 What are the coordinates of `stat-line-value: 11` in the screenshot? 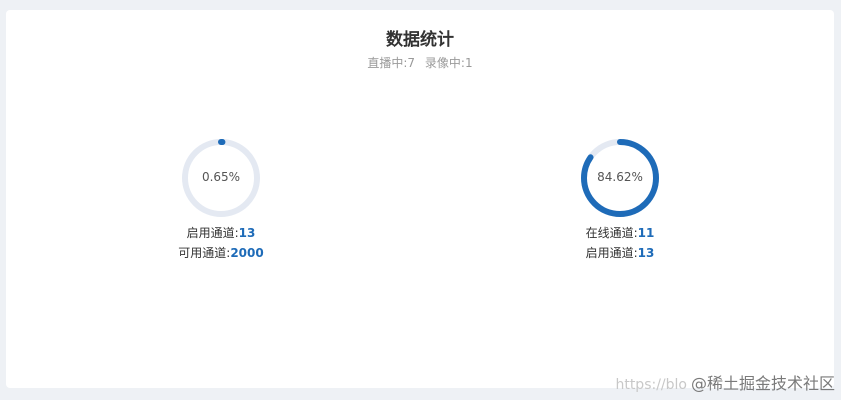 It's located at (646, 233).